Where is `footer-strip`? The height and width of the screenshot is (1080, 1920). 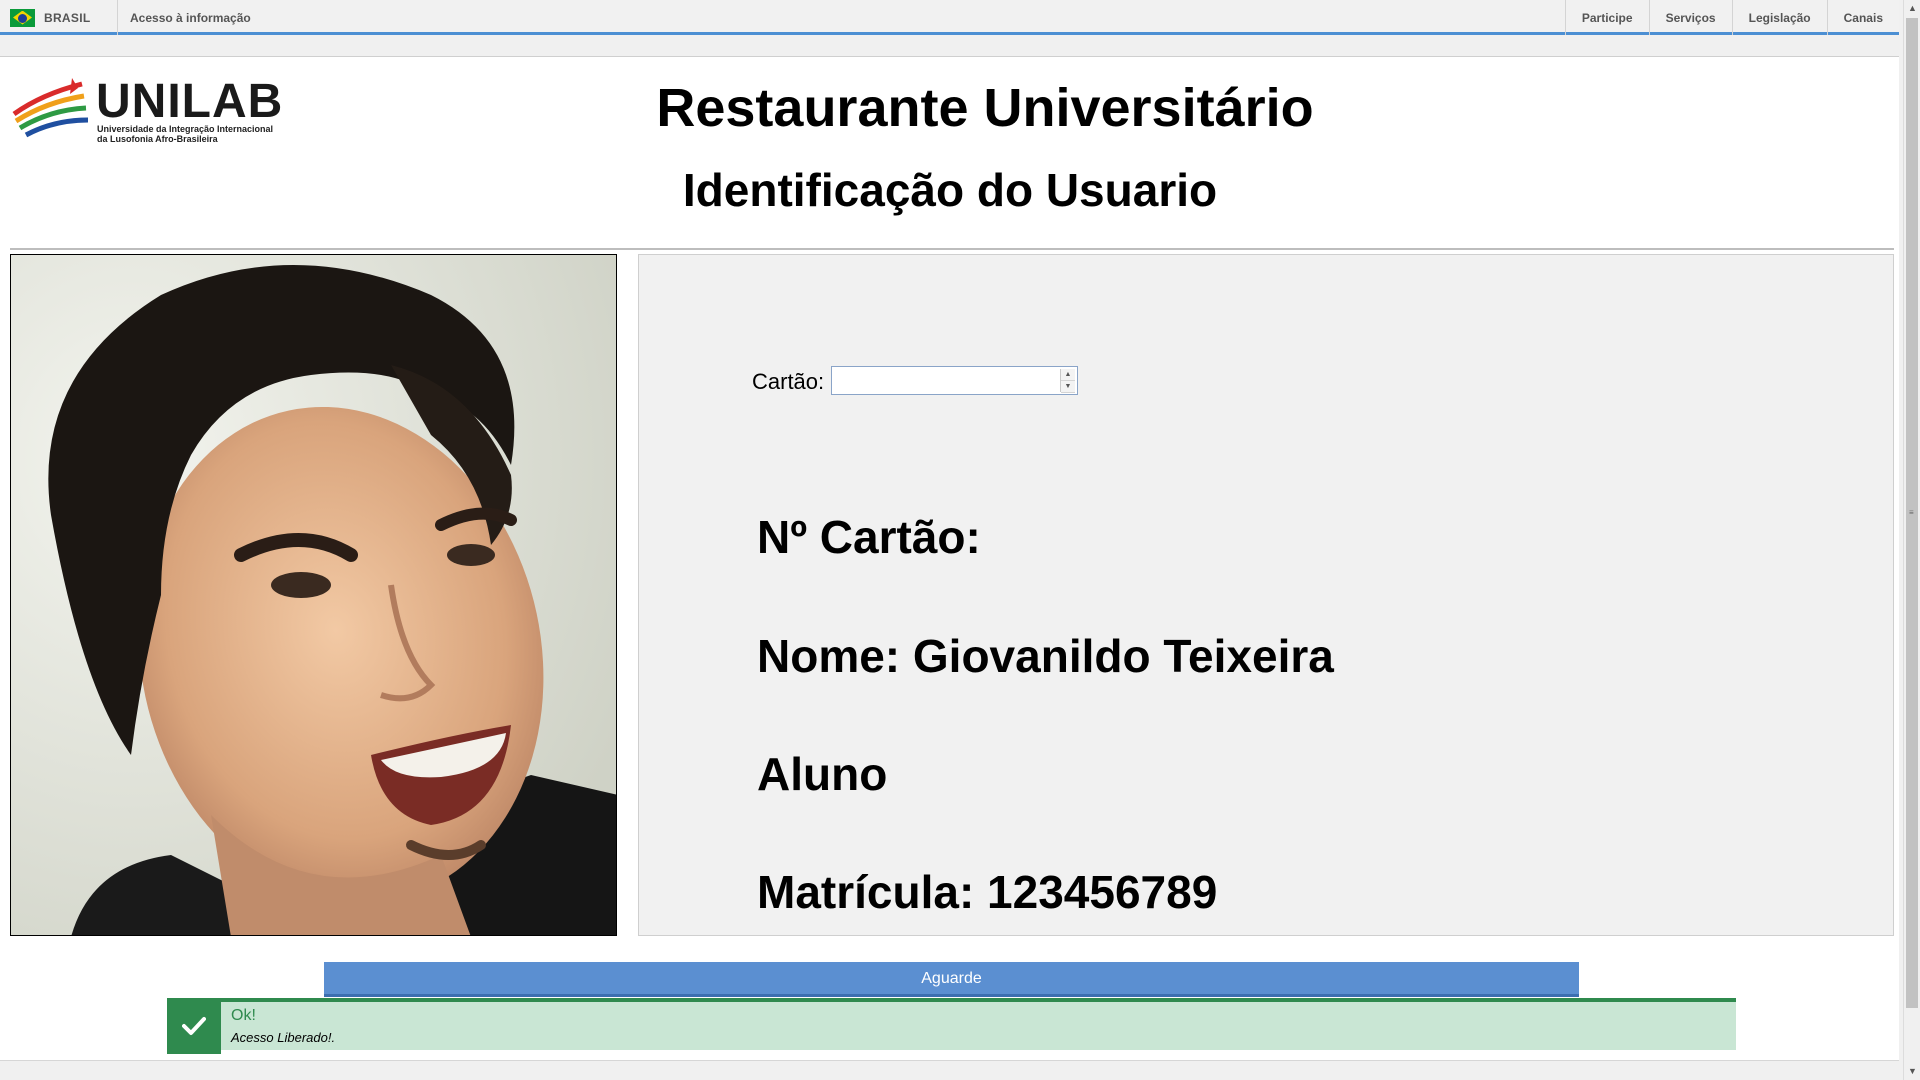 footer-strip is located at coordinates (949, 1070).